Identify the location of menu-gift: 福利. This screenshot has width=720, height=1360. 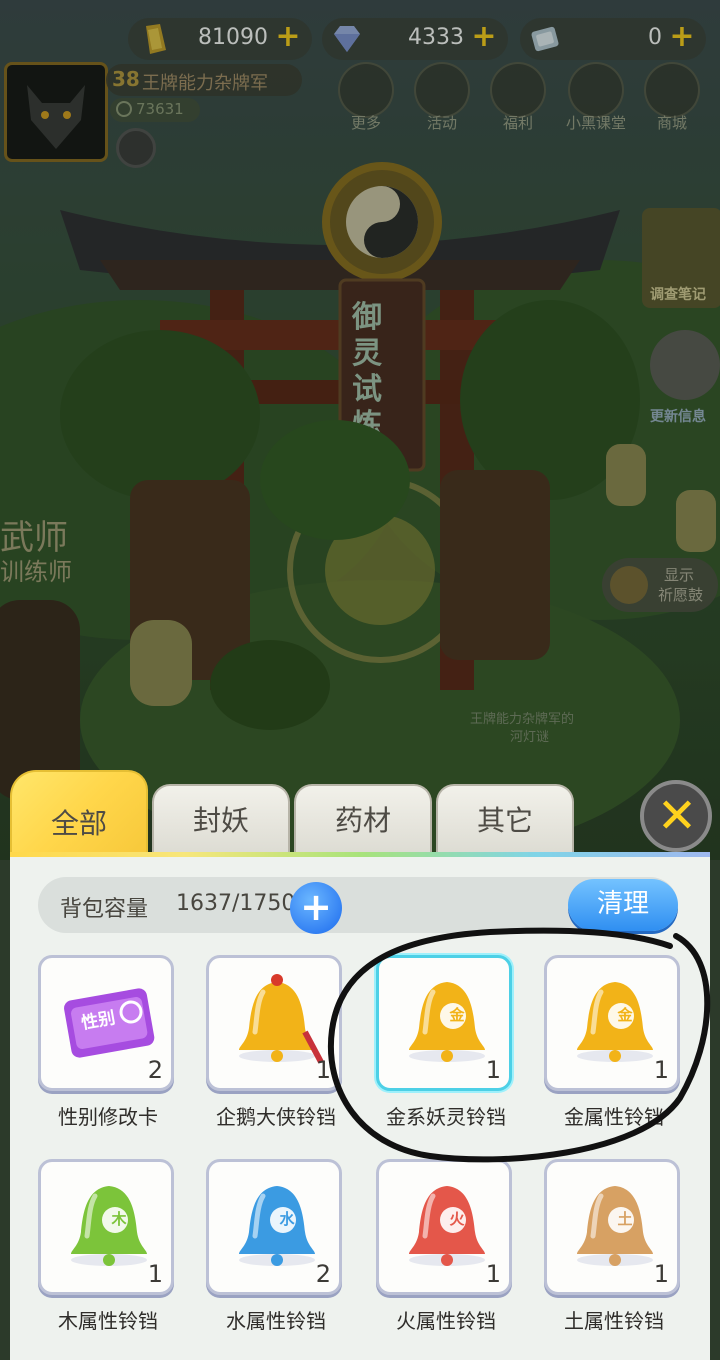
(518, 100).